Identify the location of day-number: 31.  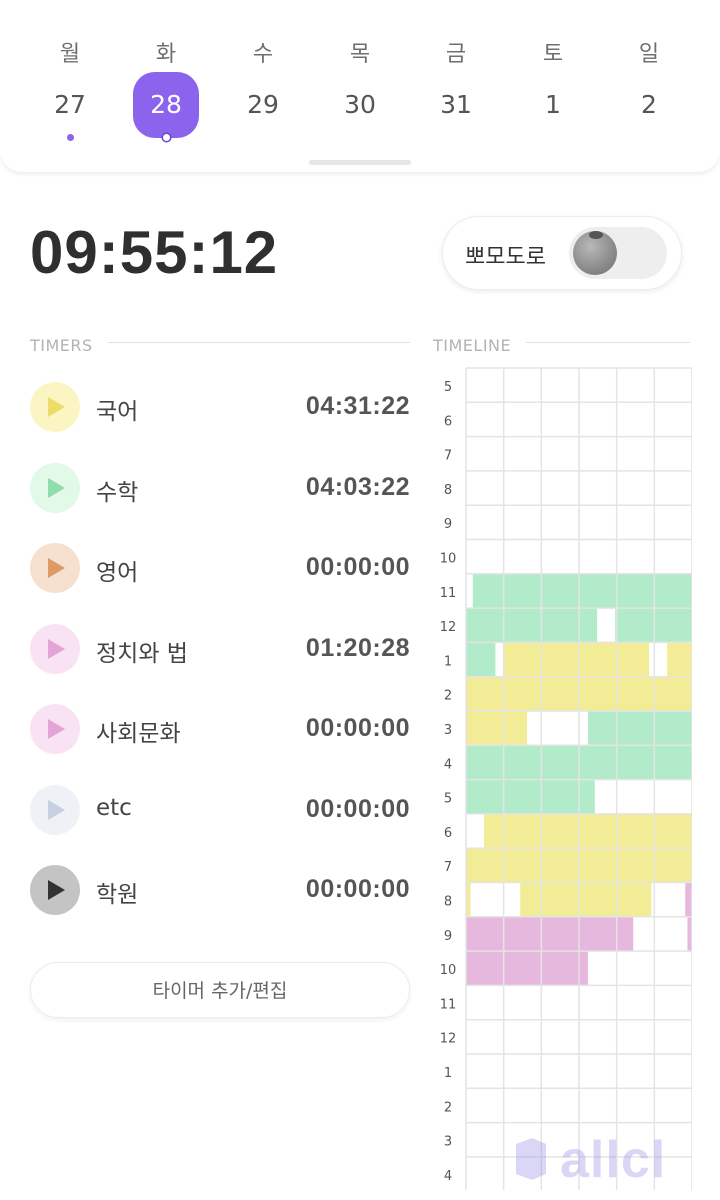
(456, 104).